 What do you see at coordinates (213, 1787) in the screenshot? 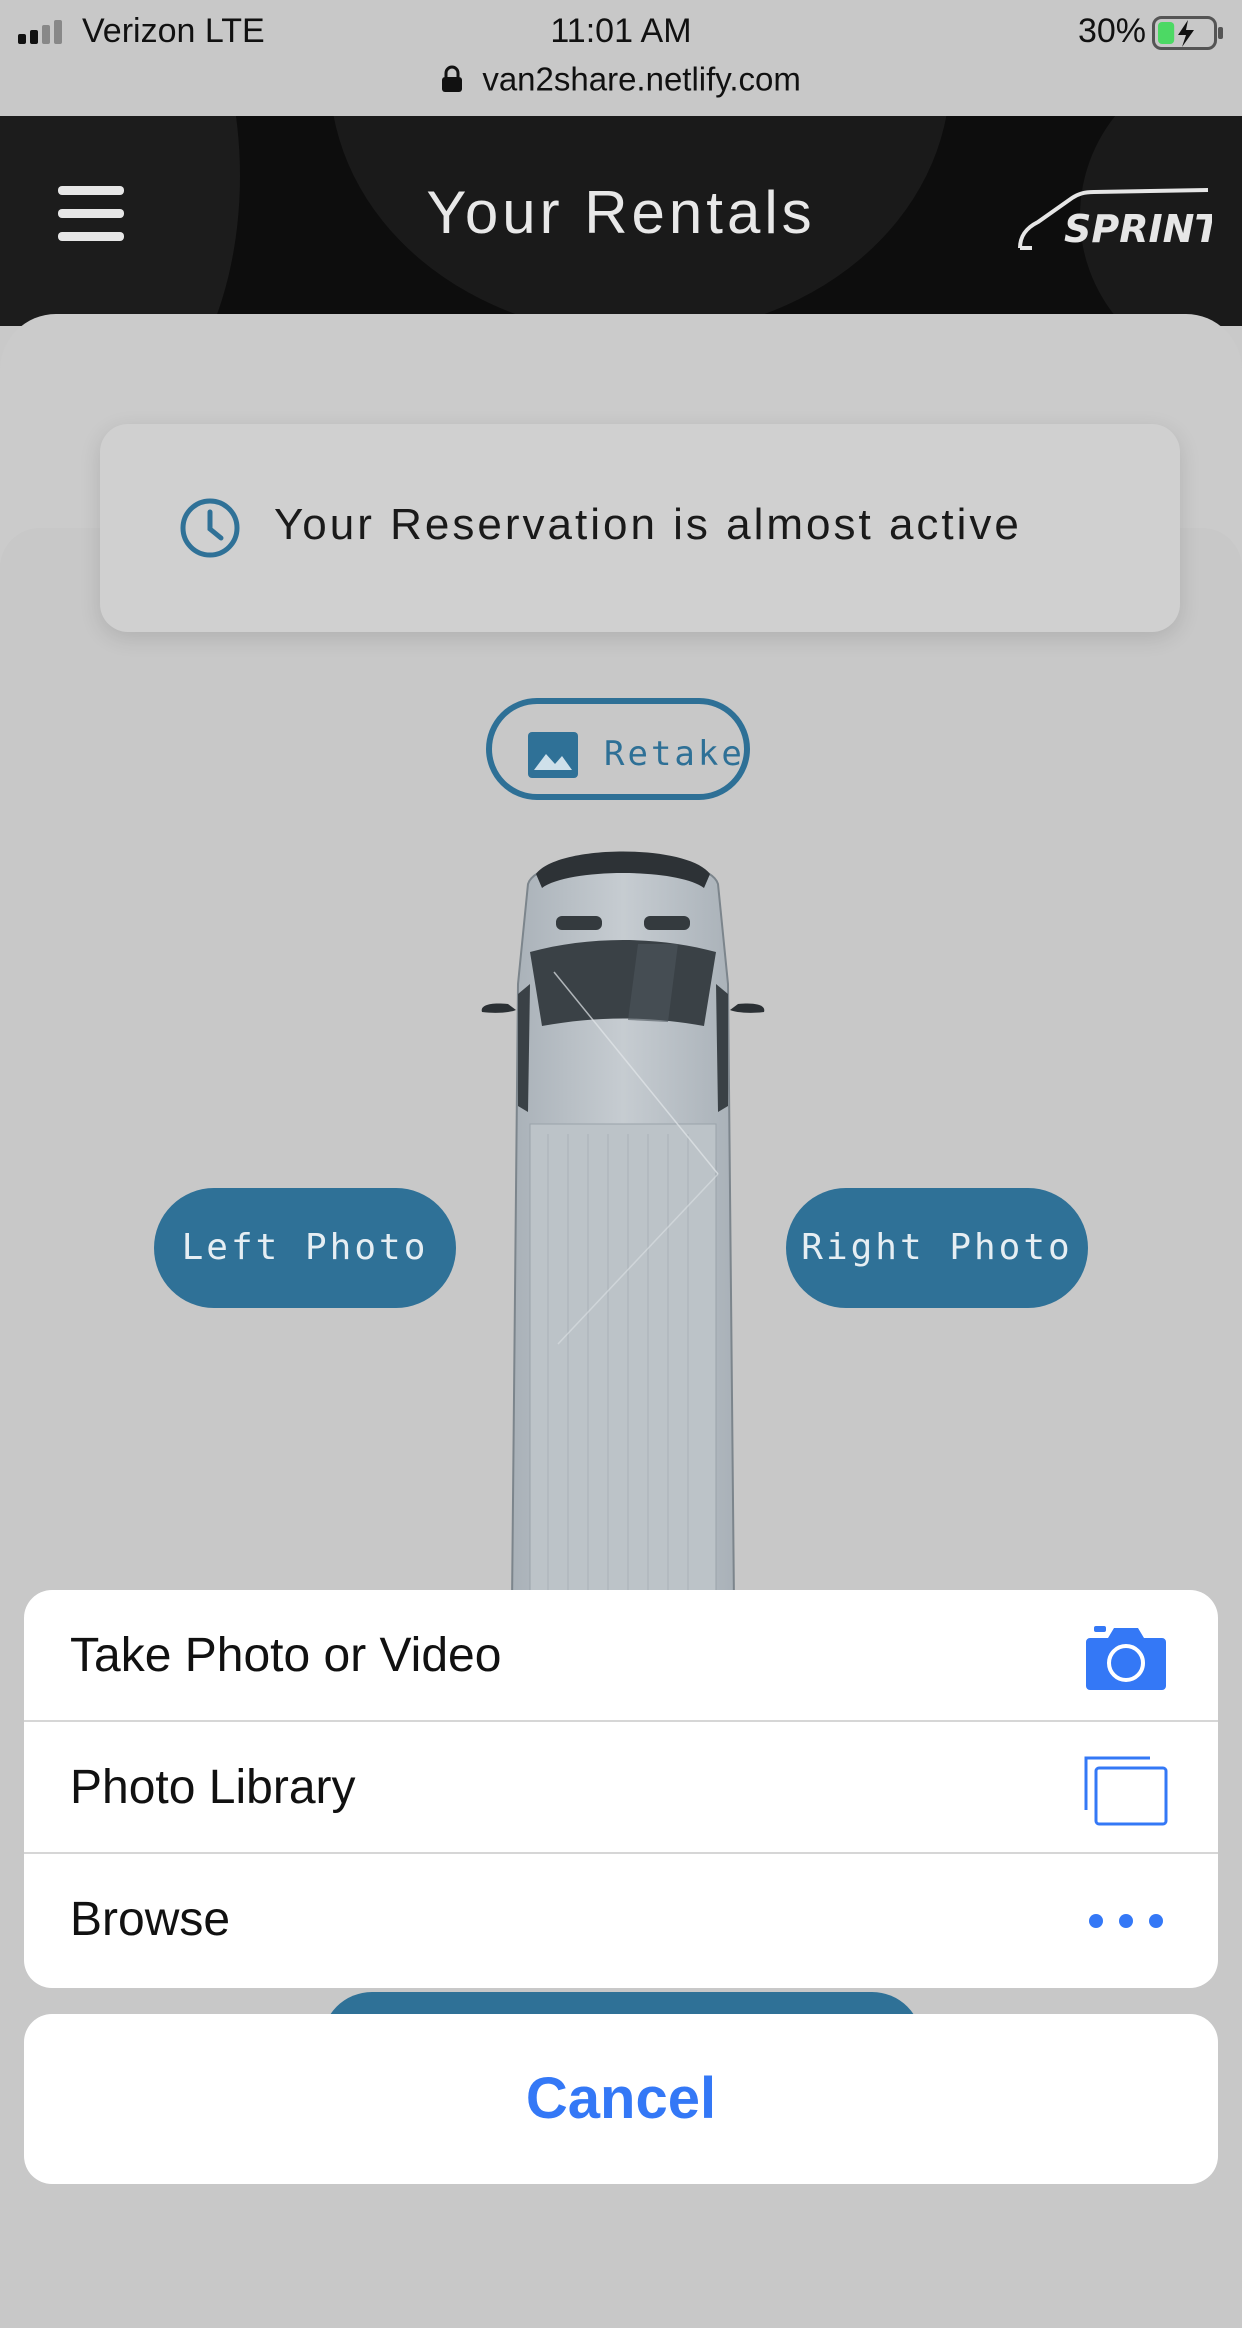
I see `action-label: Photo Library` at bounding box center [213, 1787].